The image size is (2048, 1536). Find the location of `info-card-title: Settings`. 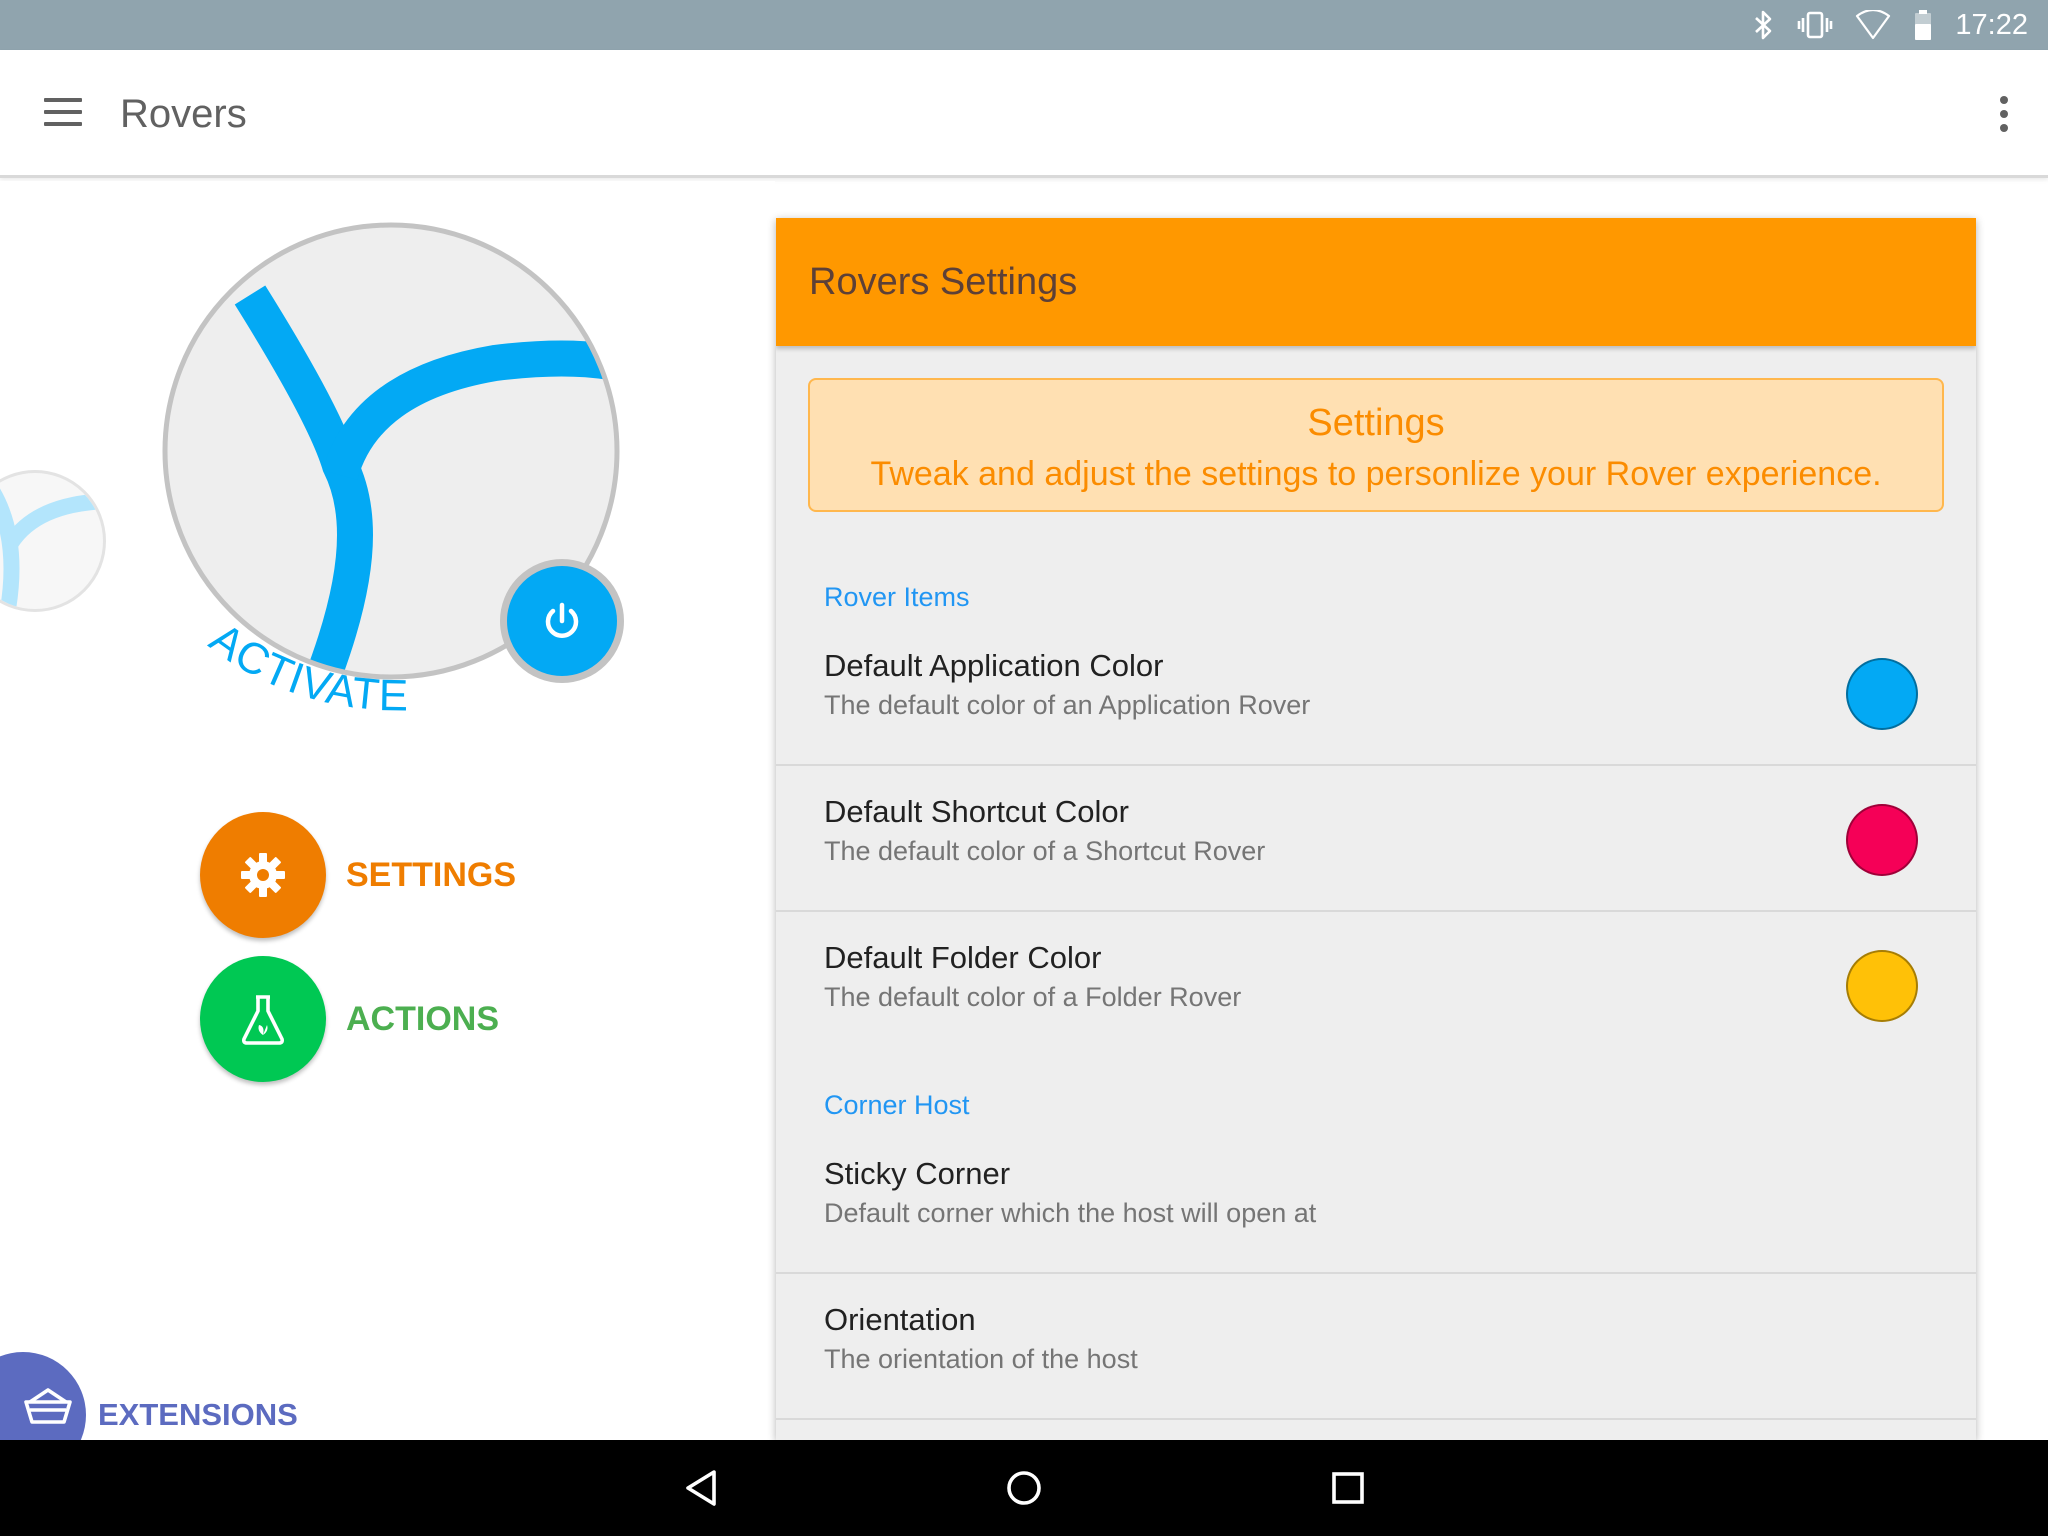

info-card-title: Settings is located at coordinates (1376, 423).